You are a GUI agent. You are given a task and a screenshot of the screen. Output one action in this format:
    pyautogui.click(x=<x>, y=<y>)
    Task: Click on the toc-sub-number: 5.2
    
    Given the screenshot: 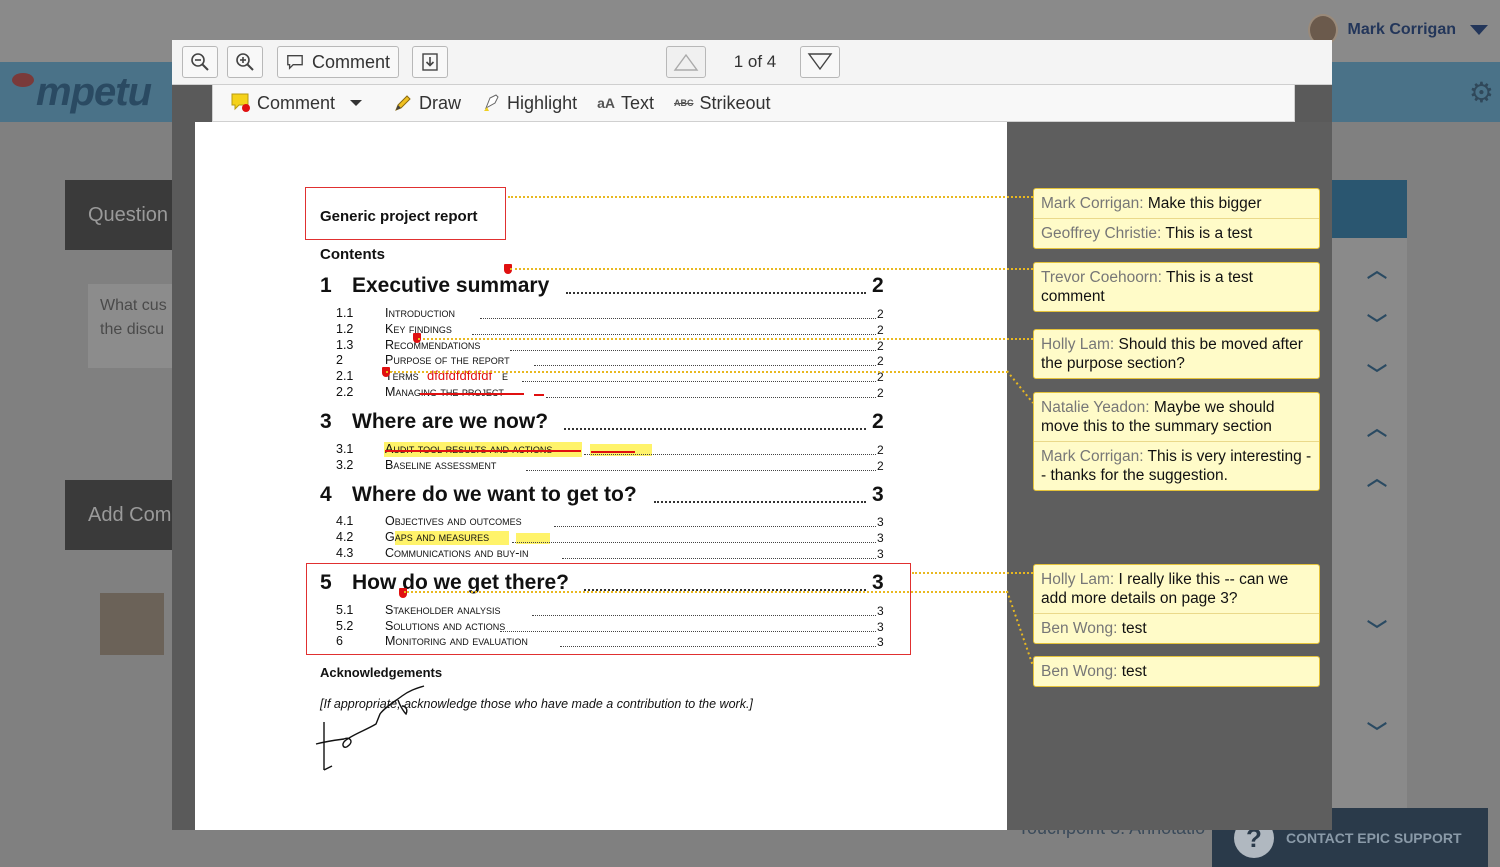 What is the action you would take?
    pyautogui.click(x=345, y=626)
    